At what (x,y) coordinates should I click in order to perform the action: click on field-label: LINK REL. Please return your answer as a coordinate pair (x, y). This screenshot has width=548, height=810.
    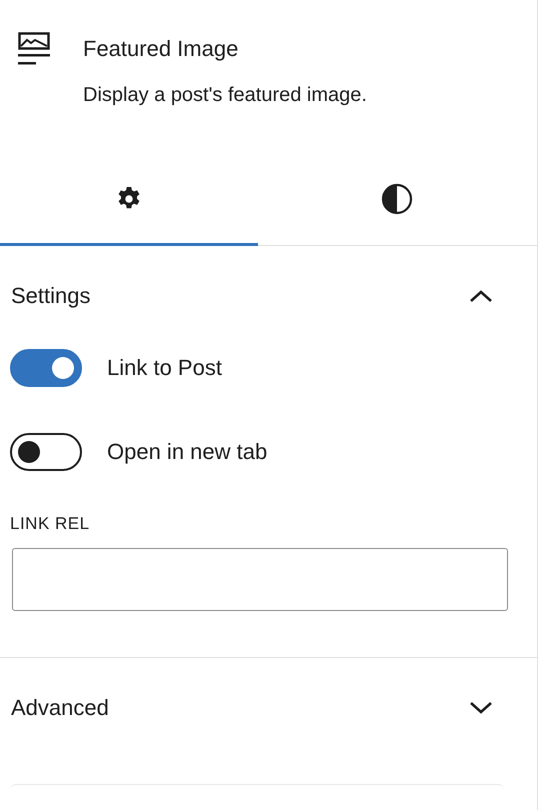
    Looking at the image, I should click on (50, 524).